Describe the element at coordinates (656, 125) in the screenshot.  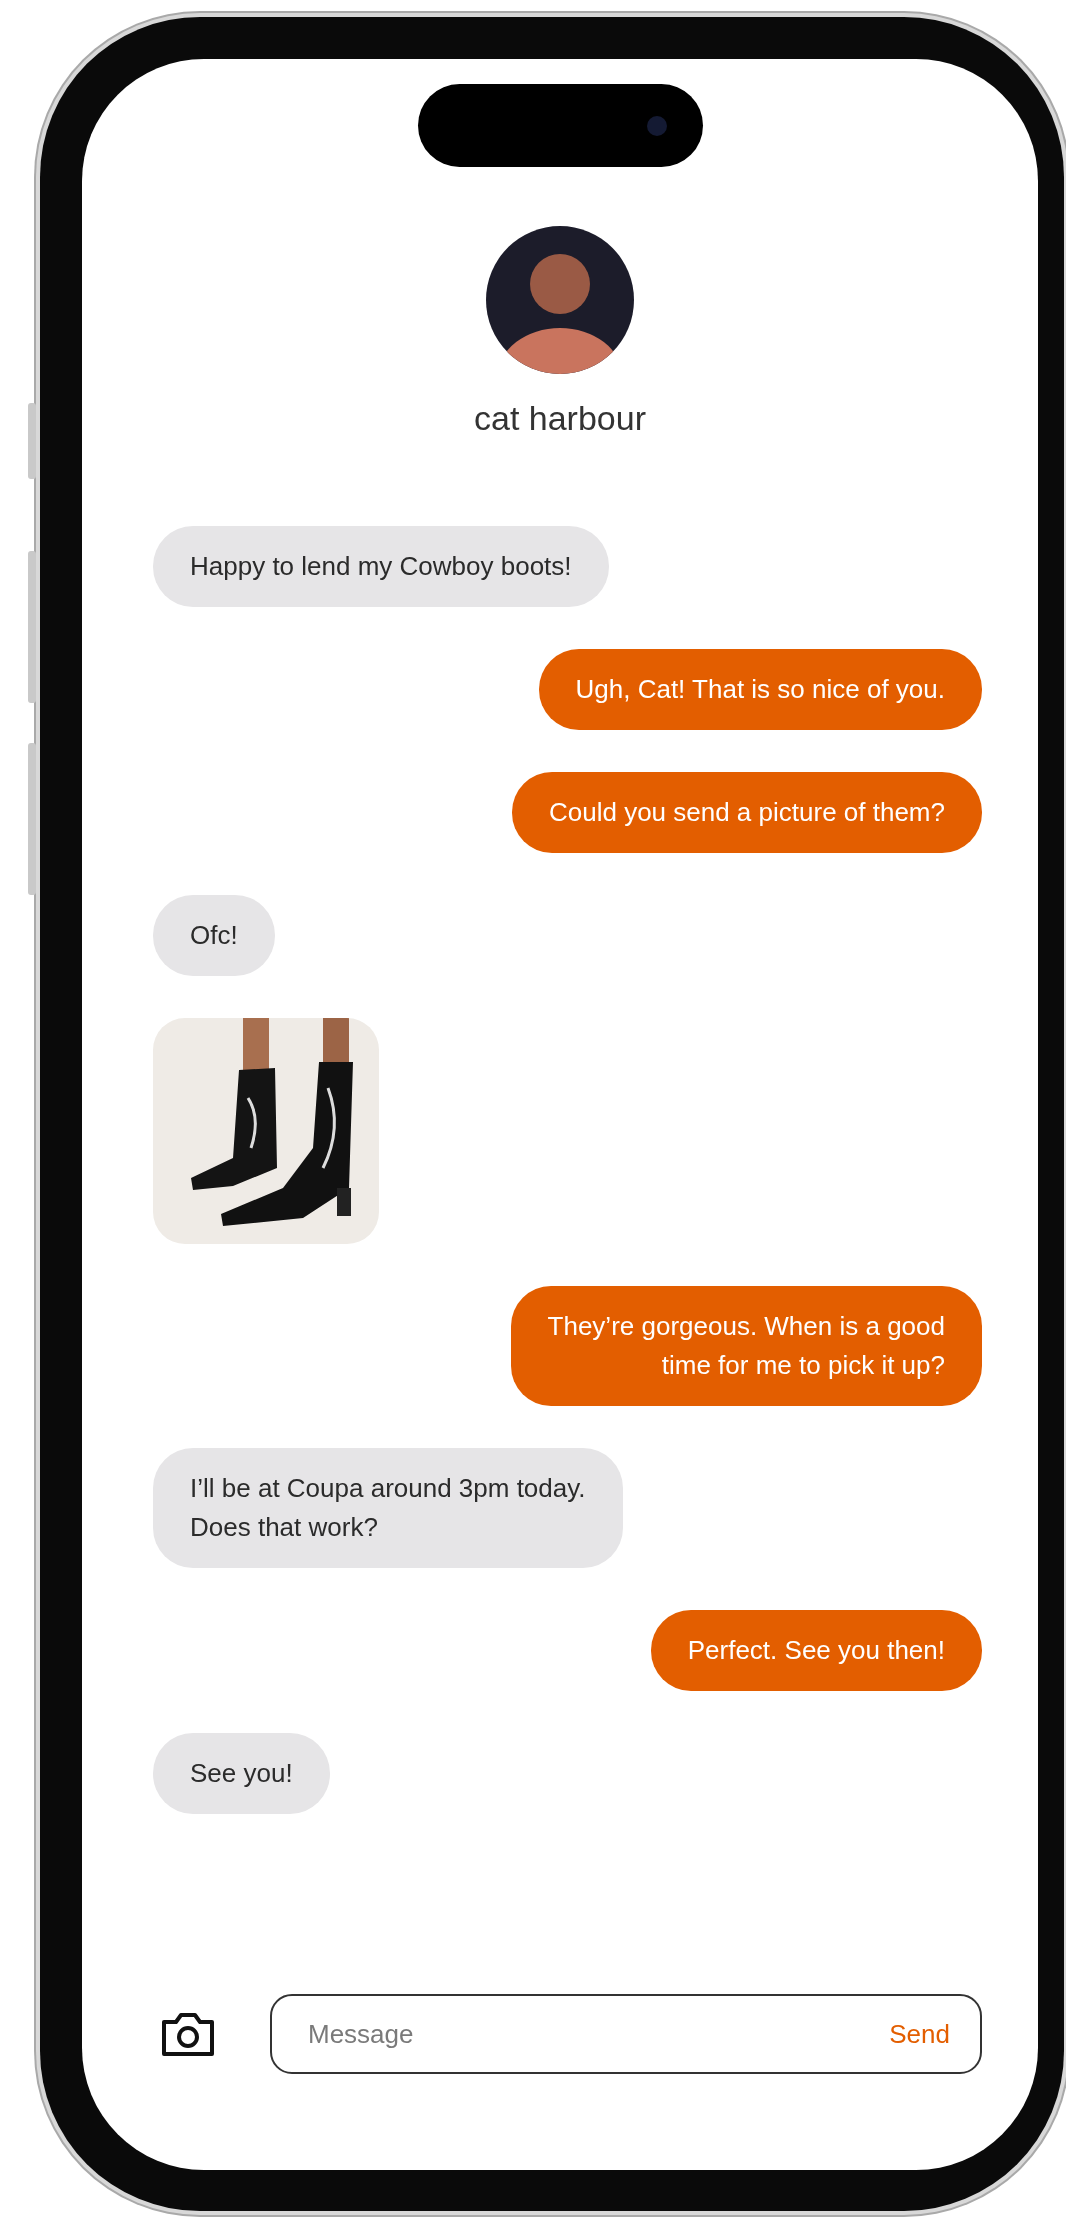
I see `camera-lens` at that location.